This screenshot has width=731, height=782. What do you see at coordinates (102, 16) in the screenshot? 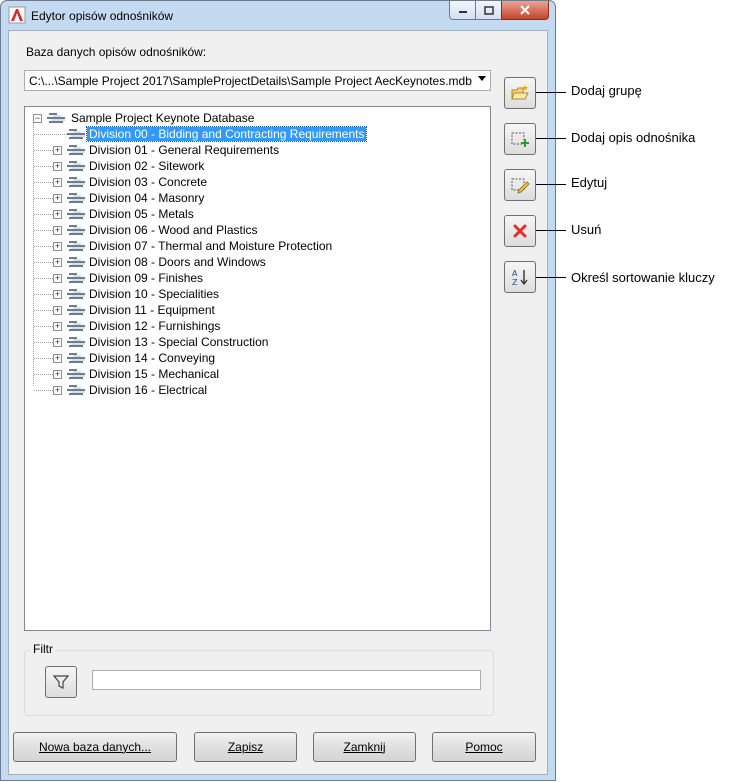
I see `window-title: Edytor opisów odnośników` at bounding box center [102, 16].